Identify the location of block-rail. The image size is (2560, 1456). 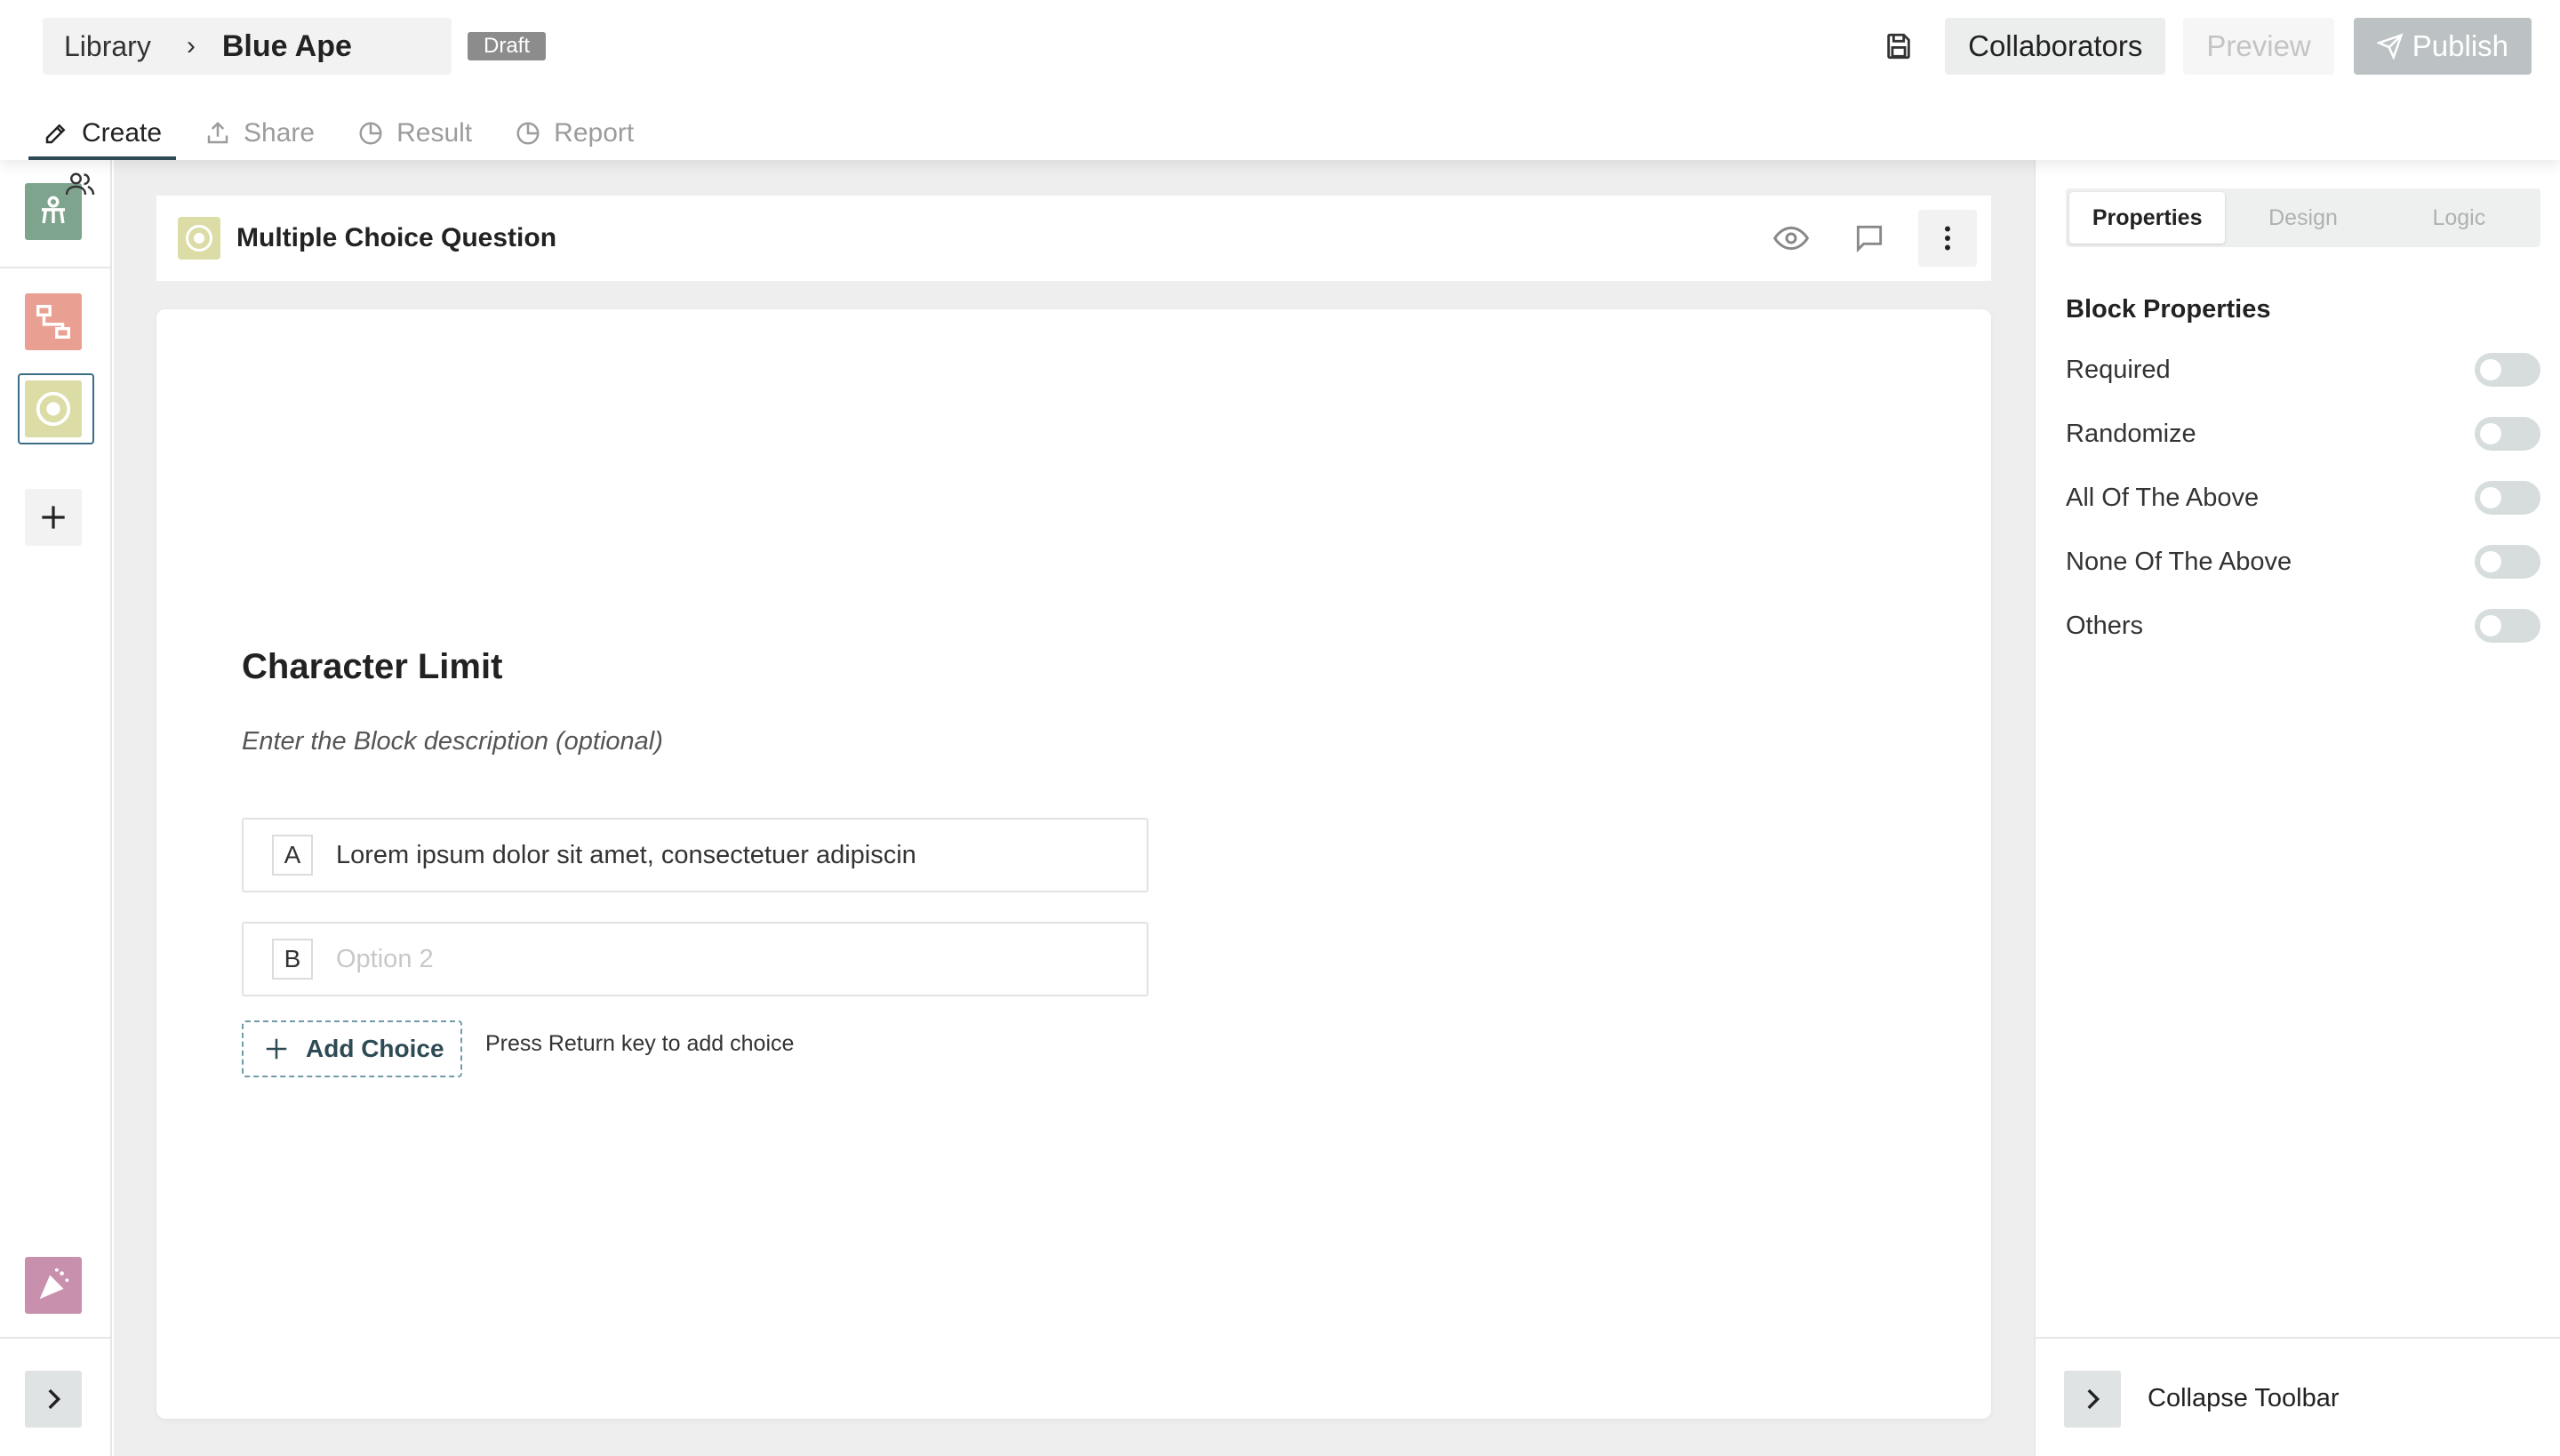
(56, 808).